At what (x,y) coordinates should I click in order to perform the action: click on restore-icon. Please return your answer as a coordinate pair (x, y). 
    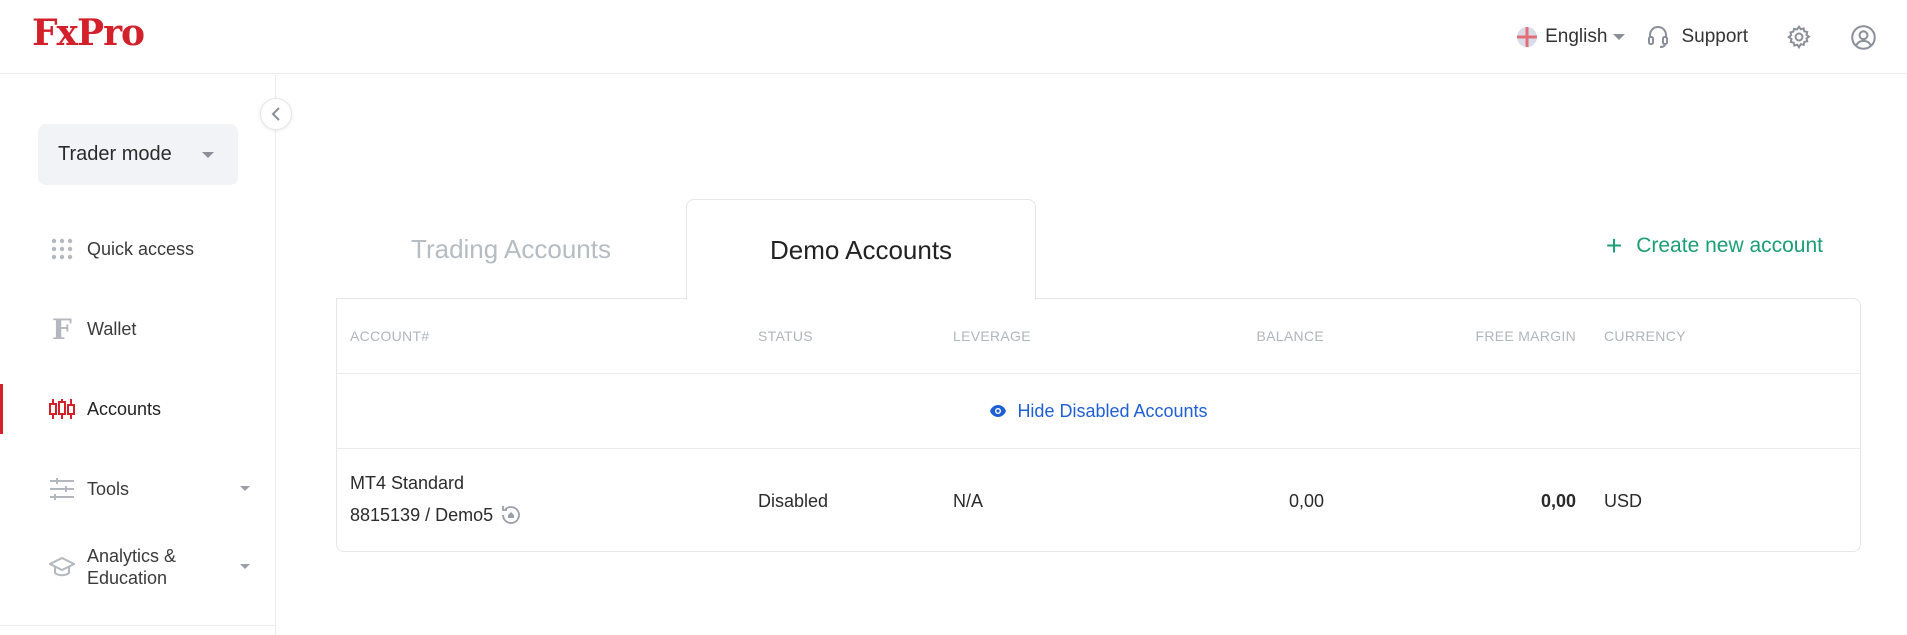
    Looking at the image, I should click on (511, 515).